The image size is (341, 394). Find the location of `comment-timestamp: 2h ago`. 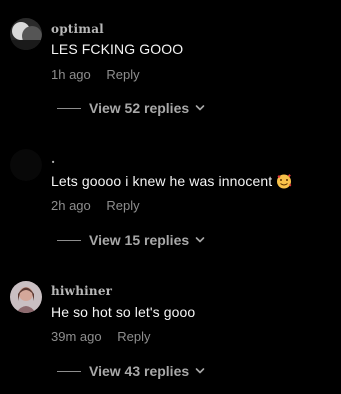

comment-timestamp: 2h ago is located at coordinates (71, 205).